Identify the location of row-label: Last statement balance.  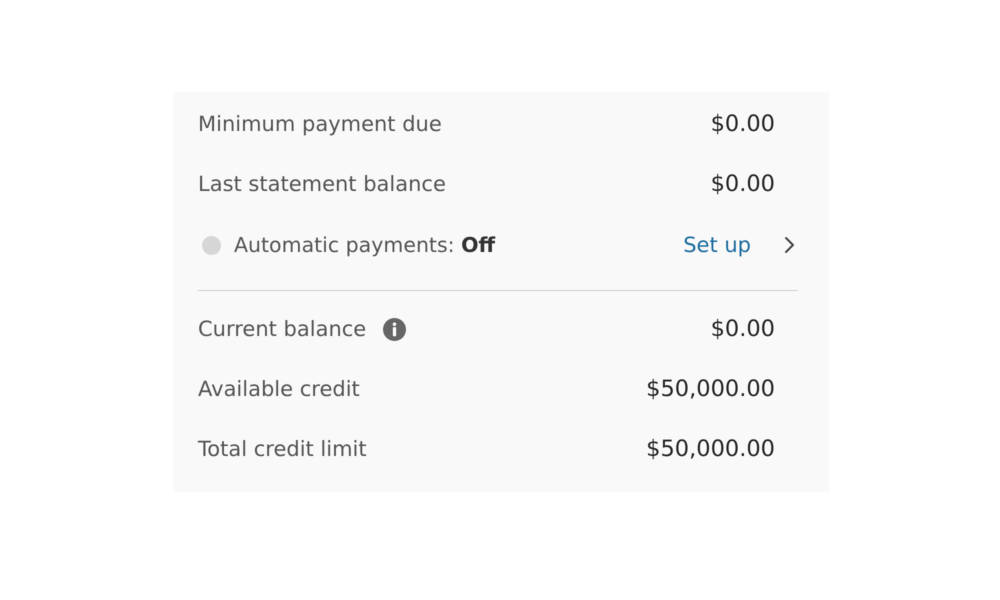
(322, 184).